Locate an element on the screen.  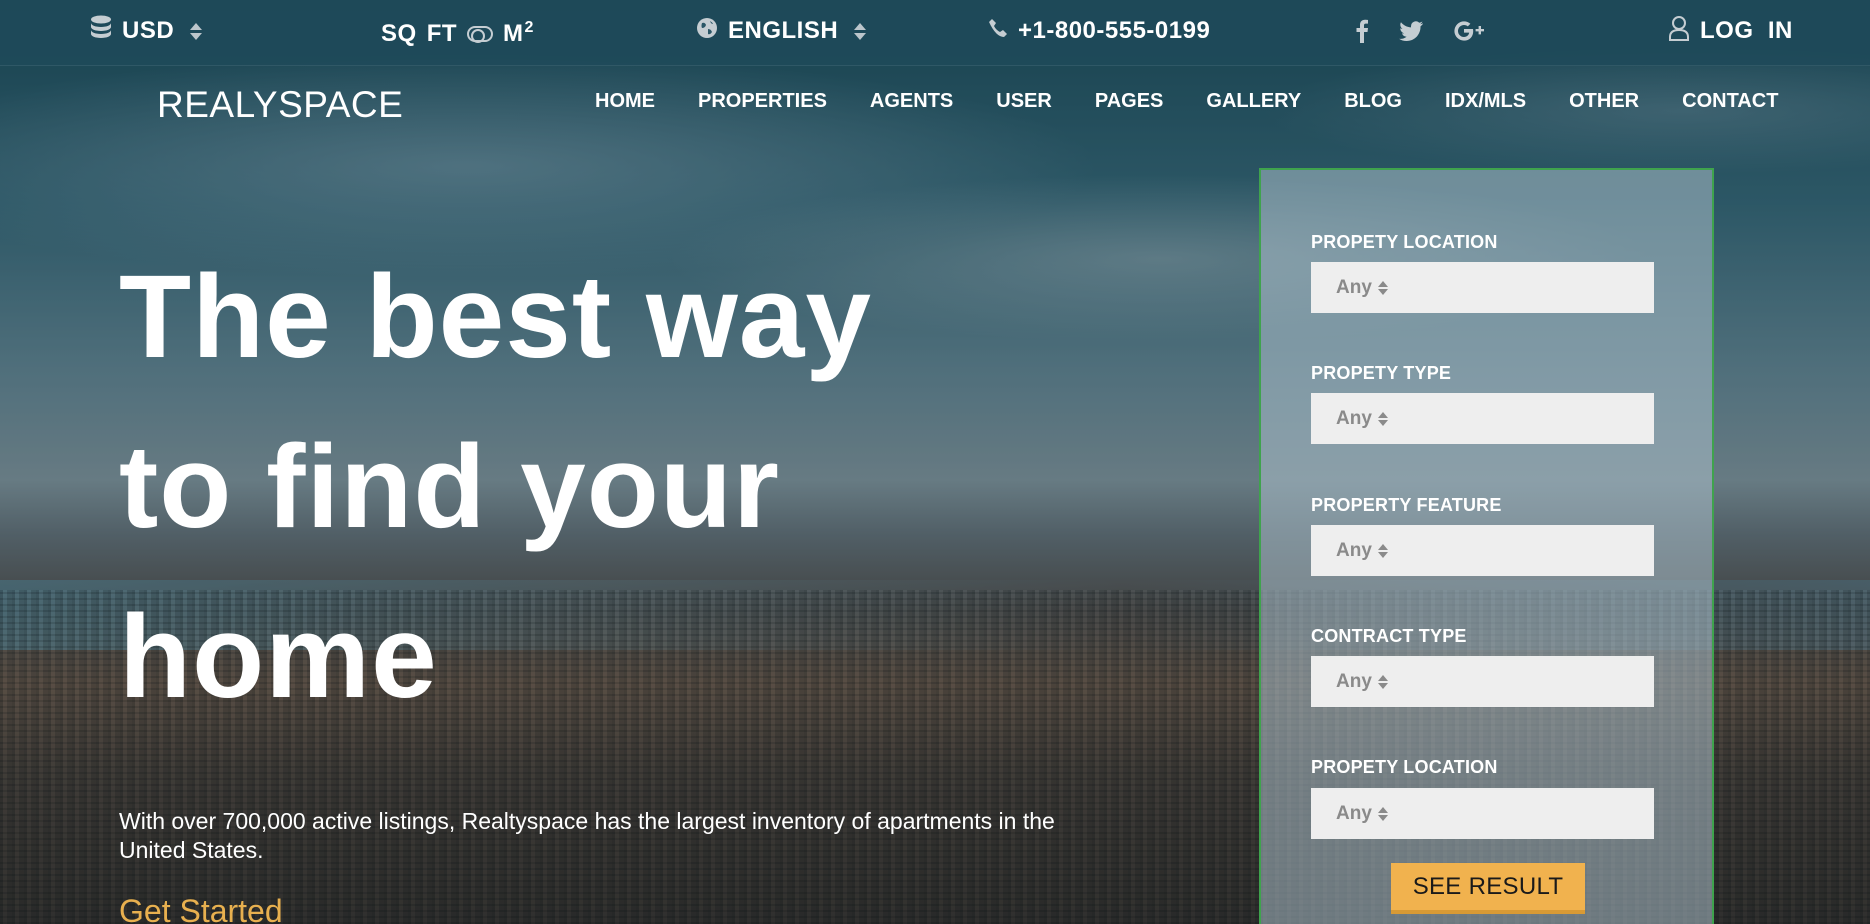
site-logo: REALYSPACE is located at coordinates (280, 105).